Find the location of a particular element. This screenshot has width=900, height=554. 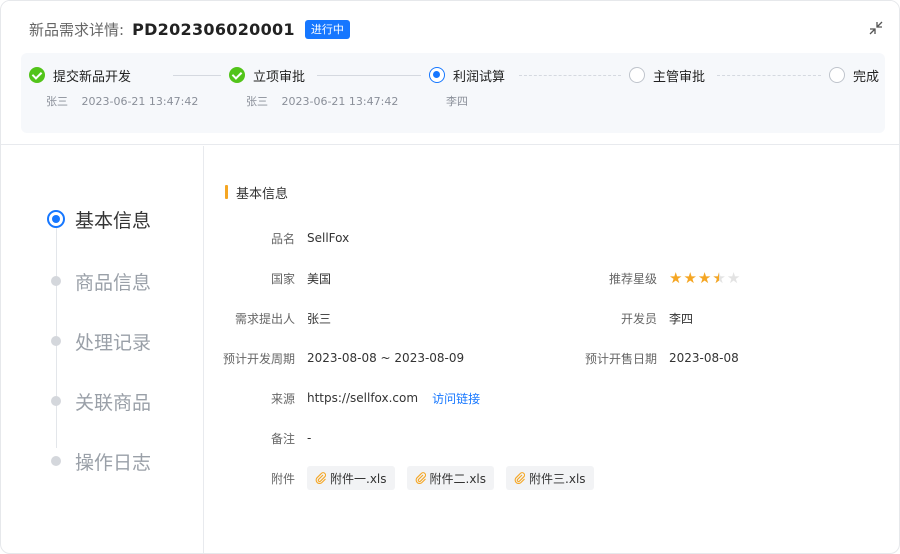

field-label: 备注 is located at coordinates (282, 438).